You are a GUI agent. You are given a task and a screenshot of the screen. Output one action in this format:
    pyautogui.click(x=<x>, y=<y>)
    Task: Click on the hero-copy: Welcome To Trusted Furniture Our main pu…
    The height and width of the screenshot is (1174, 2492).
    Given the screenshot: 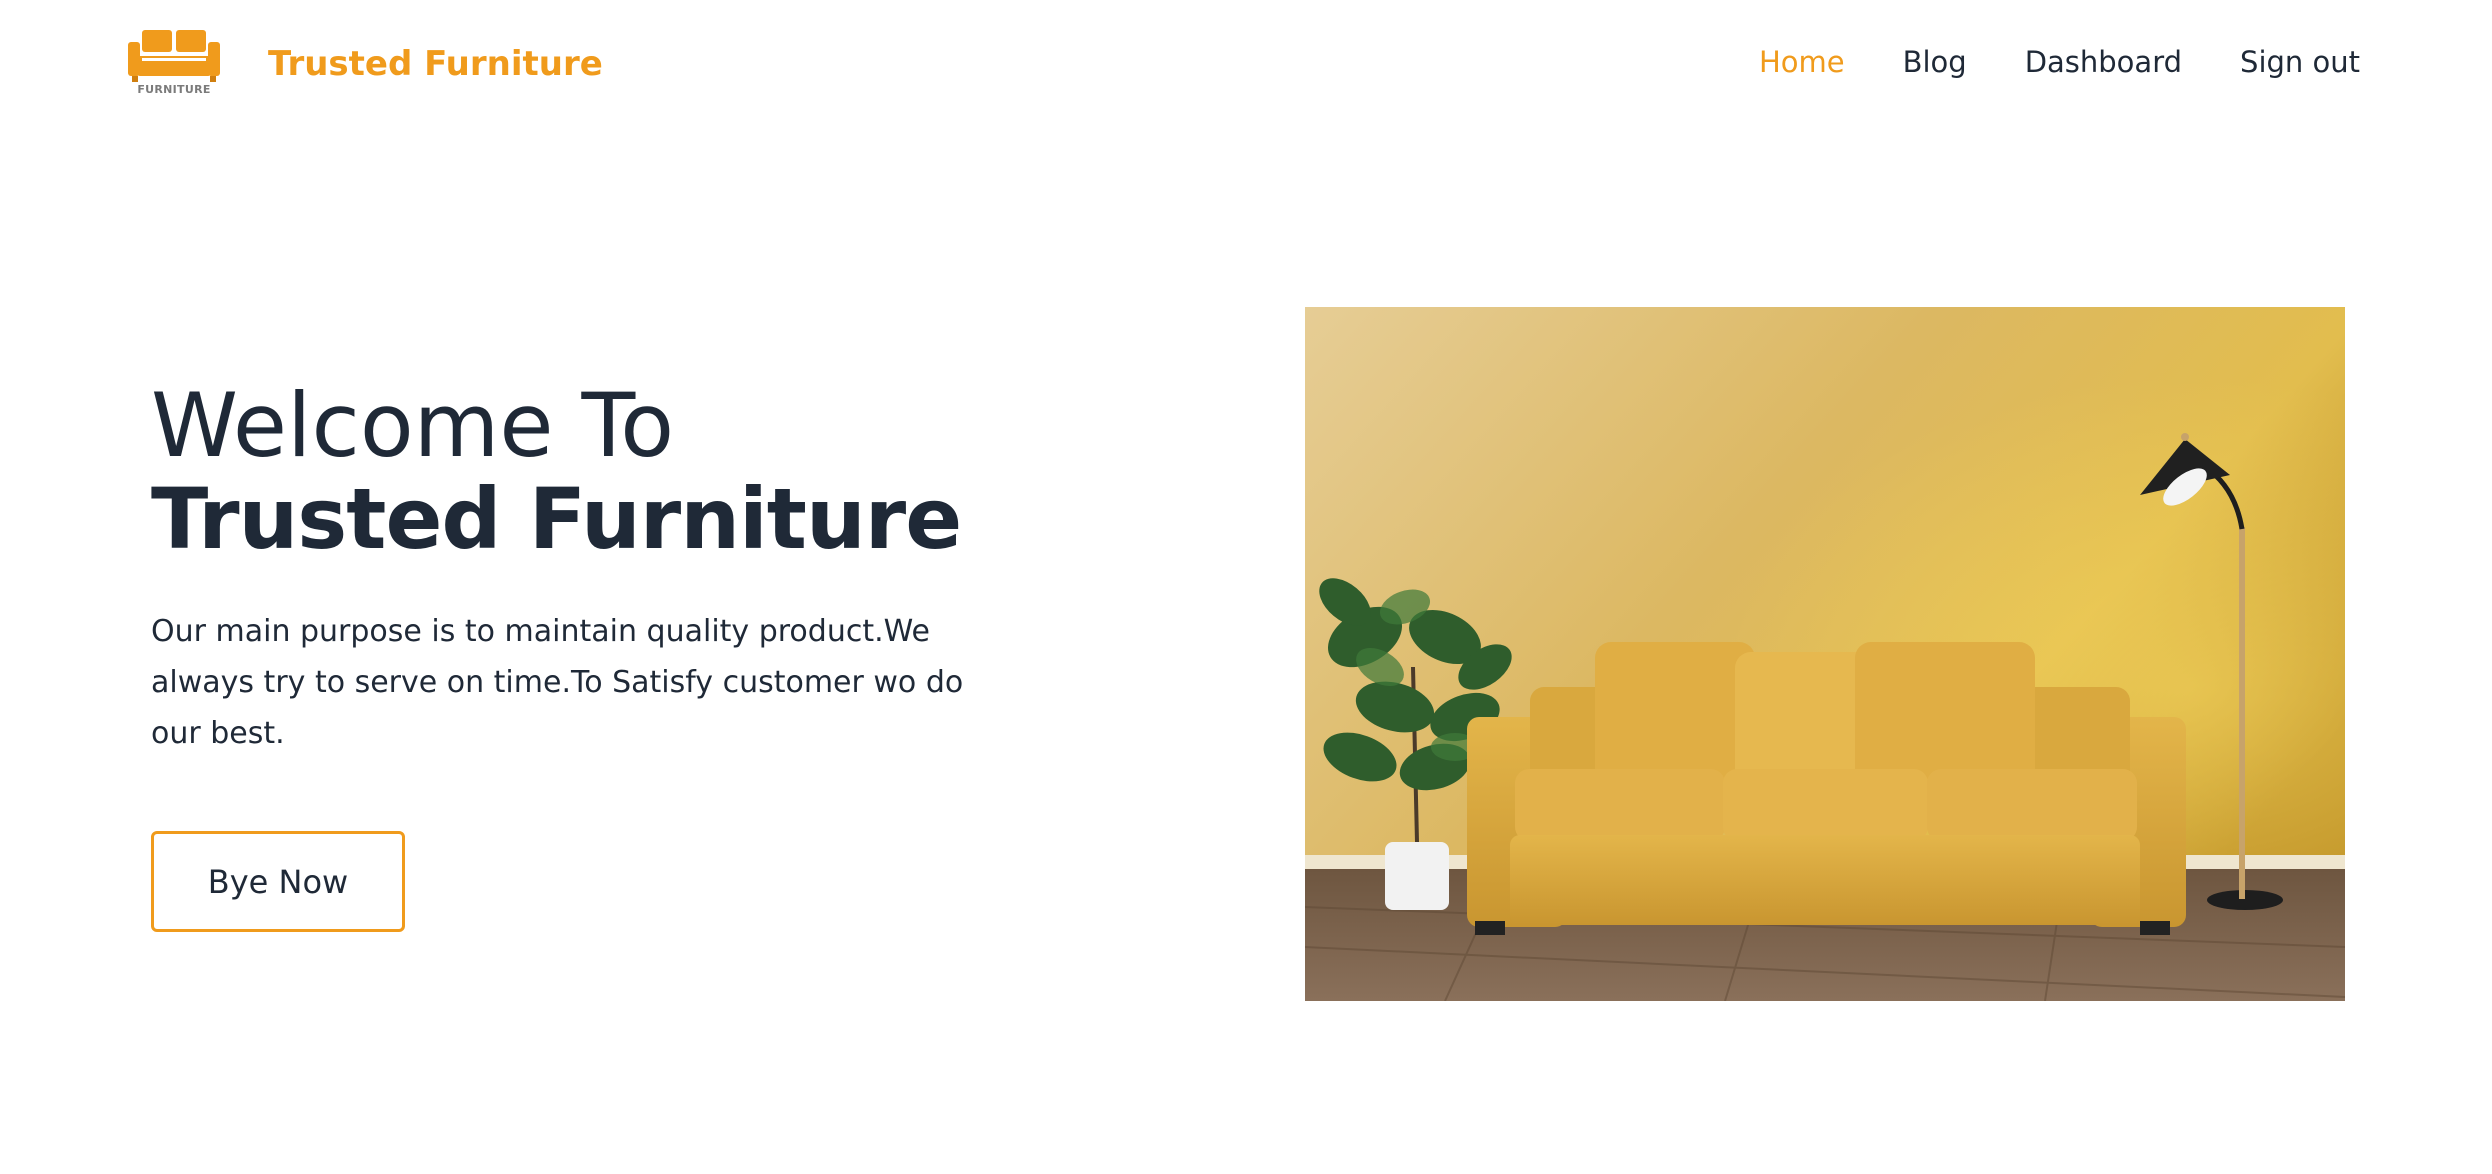 What is the action you would take?
    pyautogui.click(x=601, y=569)
    